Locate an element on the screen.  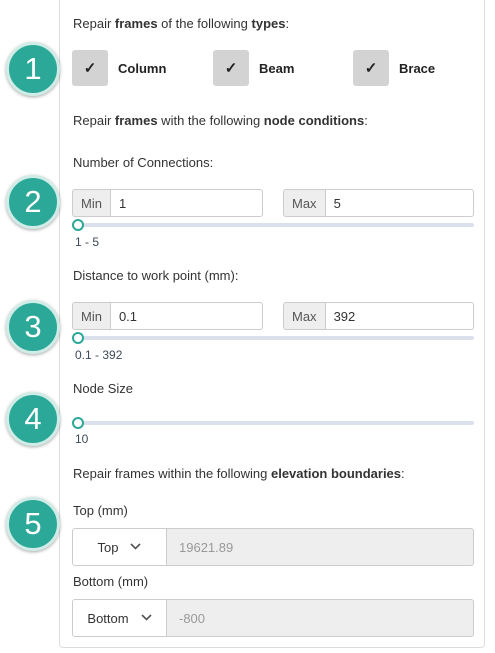
node-size-slider-track is located at coordinates (274, 423).